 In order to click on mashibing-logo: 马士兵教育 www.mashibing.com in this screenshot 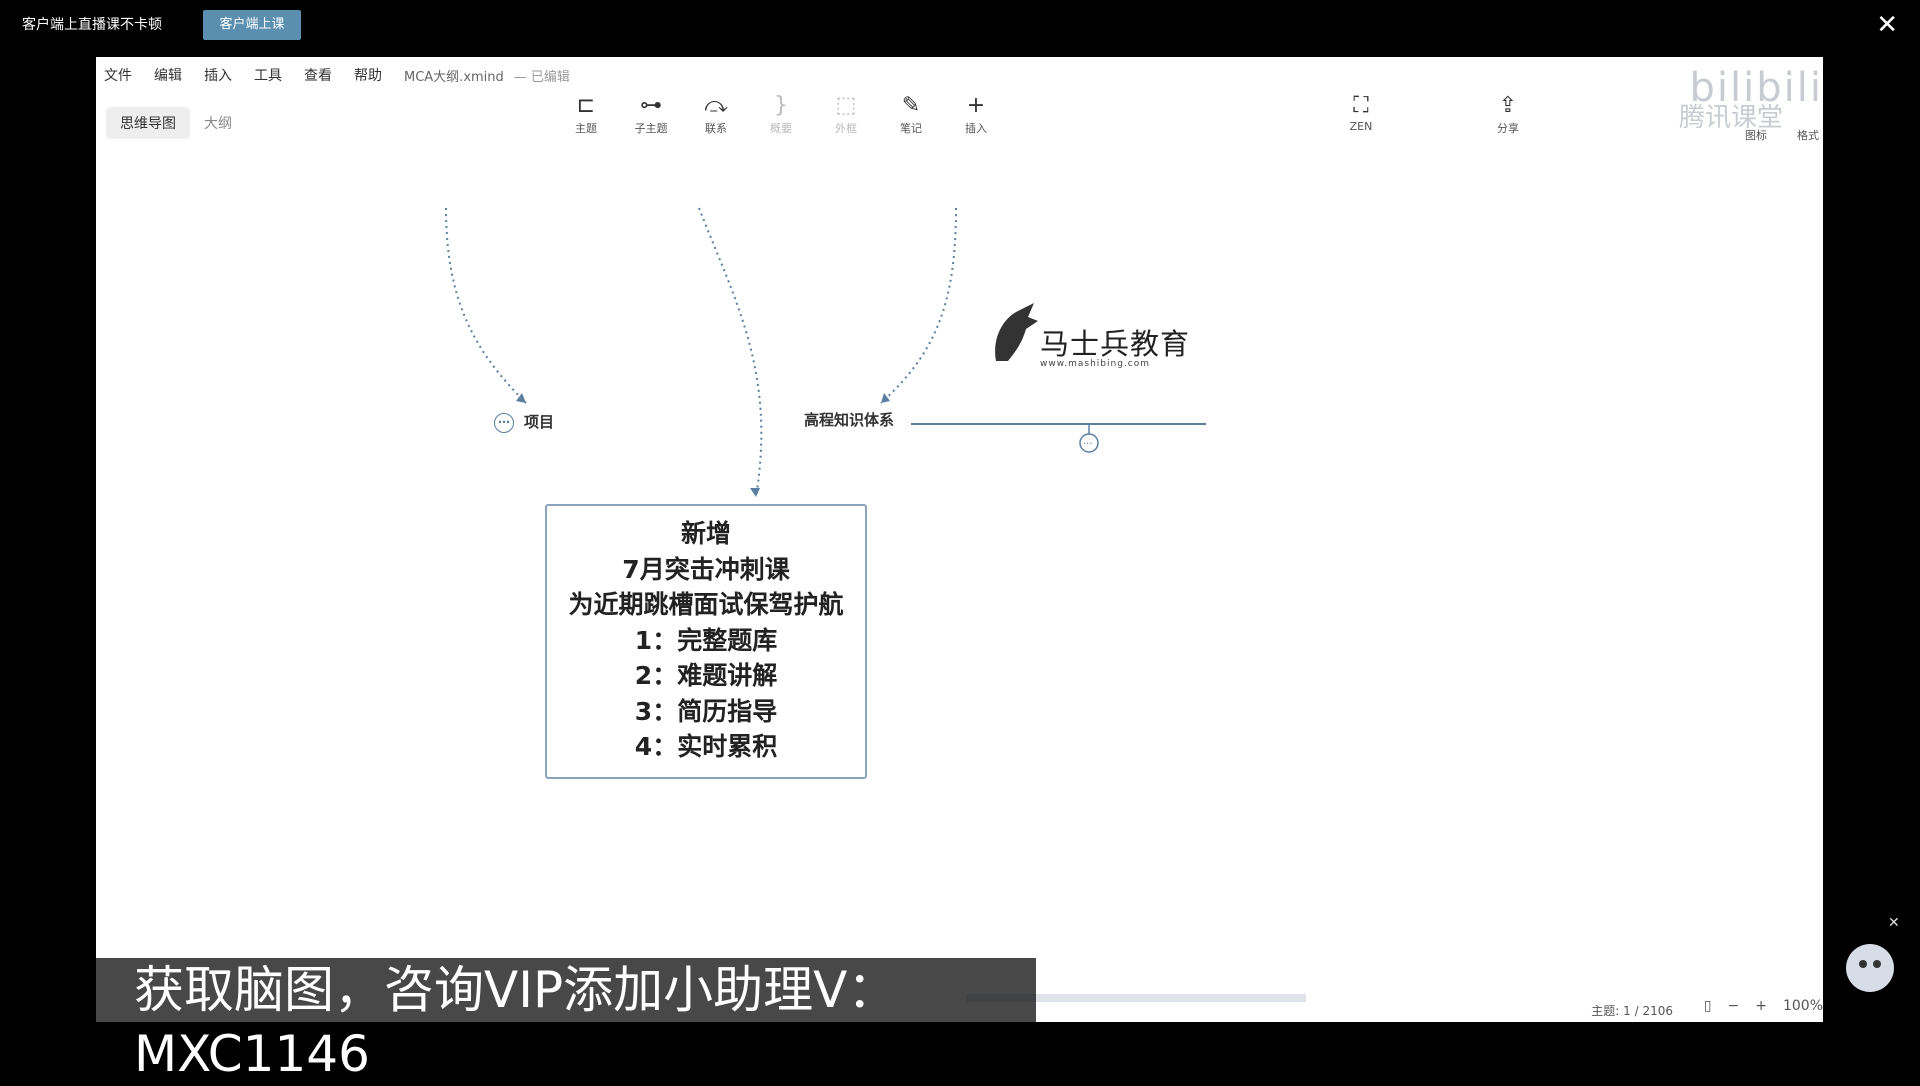, I will do `click(1098, 338)`.